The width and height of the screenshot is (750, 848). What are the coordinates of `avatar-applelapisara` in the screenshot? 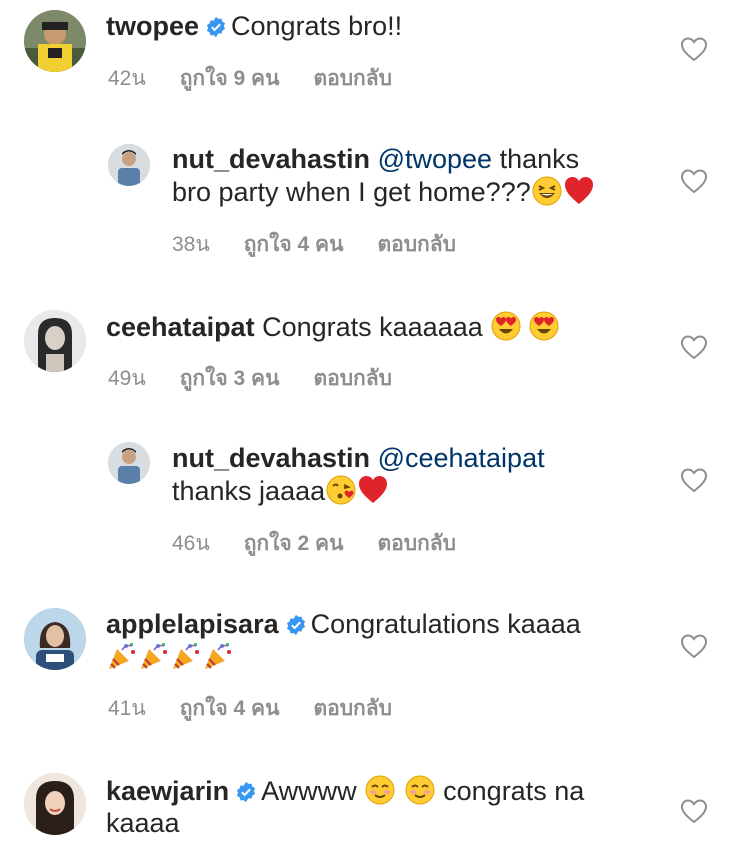 It's located at (55, 639).